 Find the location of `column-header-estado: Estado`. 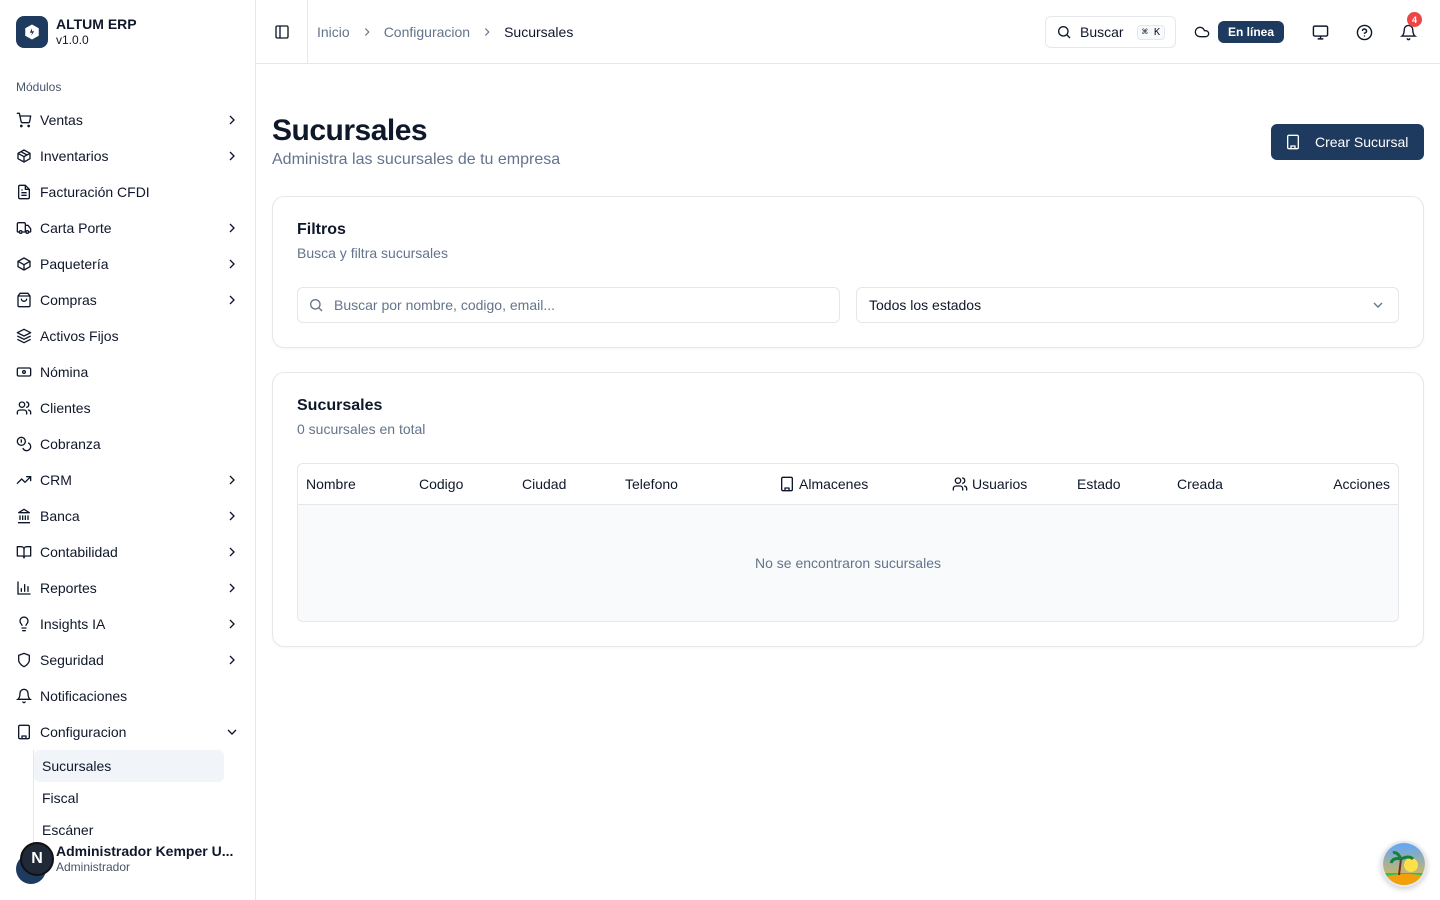

column-header-estado: Estado is located at coordinates (1099, 484).